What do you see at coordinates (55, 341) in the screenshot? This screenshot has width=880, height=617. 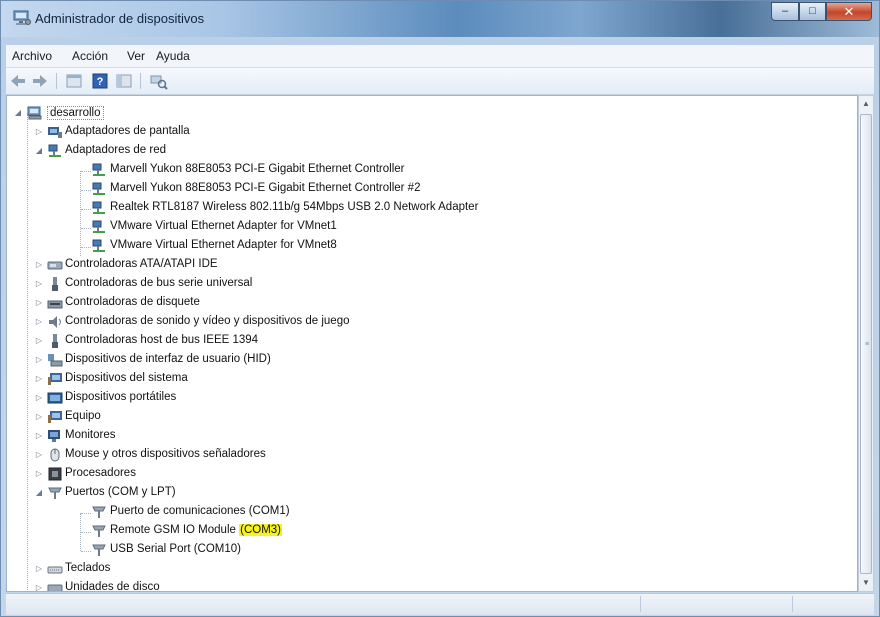 I see `ieee1394-icon` at bounding box center [55, 341].